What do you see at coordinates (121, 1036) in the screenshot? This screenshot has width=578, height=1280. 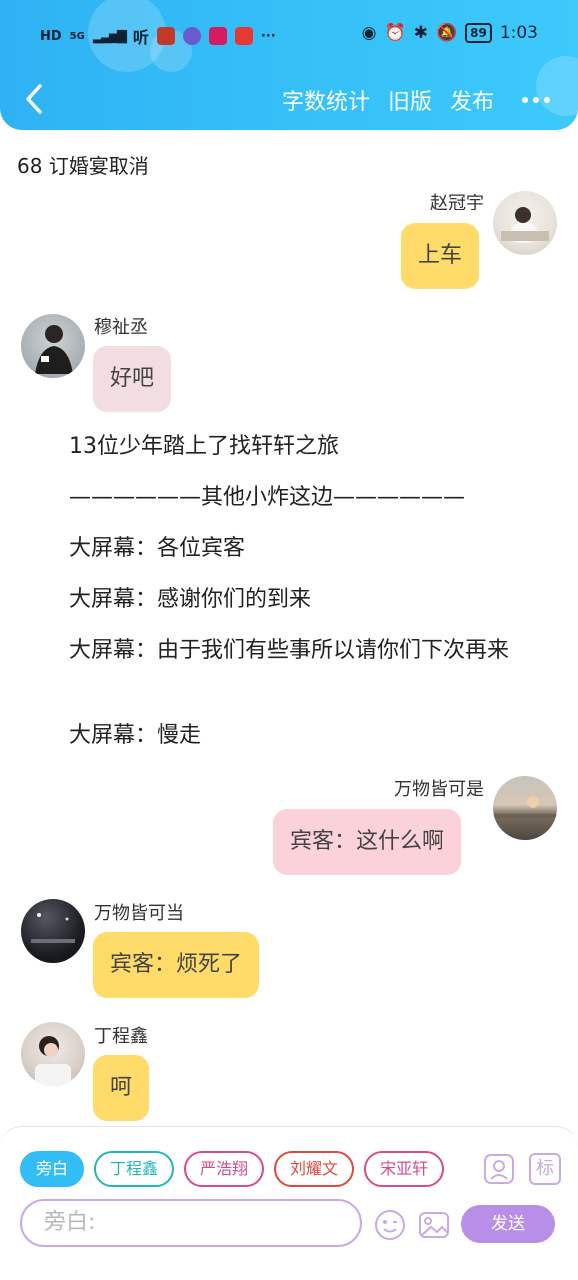 I see `sender-name: 丁程鑫` at bounding box center [121, 1036].